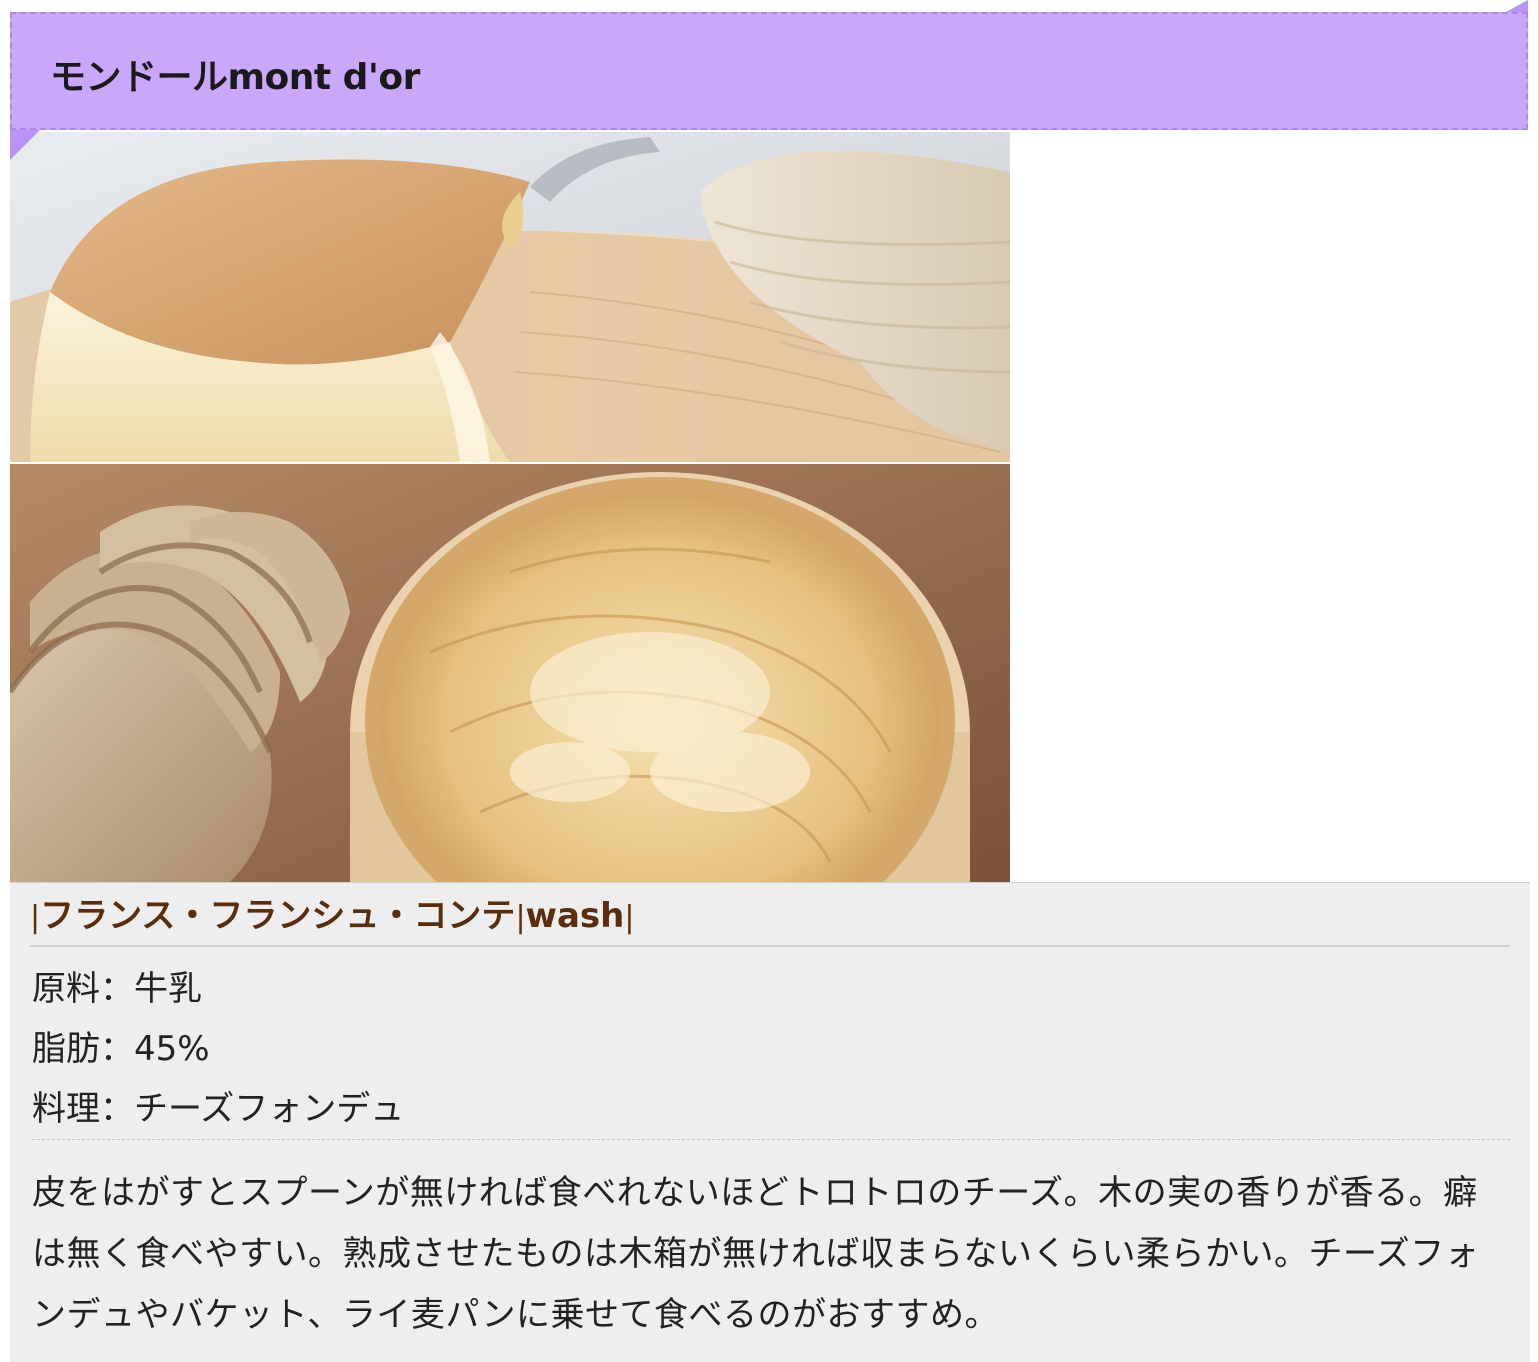 The image size is (1538, 1362). I want to click on spec-fat: 脂肪：45%, so click(121, 1049).